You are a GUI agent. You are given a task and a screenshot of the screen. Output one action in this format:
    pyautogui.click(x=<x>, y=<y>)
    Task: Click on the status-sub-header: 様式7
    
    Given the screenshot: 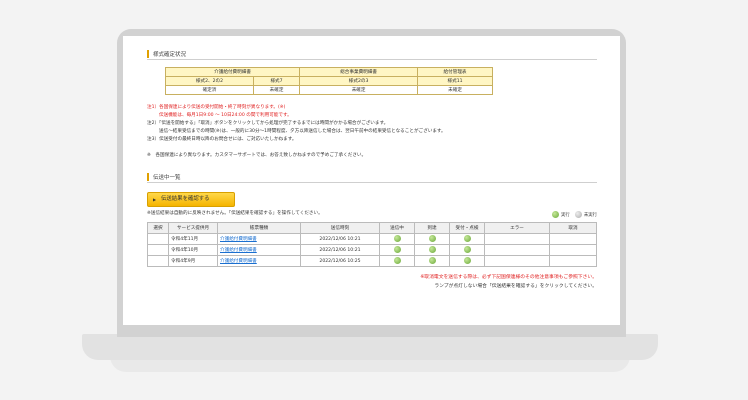 What is the action you would take?
    pyautogui.click(x=276, y=81)
    